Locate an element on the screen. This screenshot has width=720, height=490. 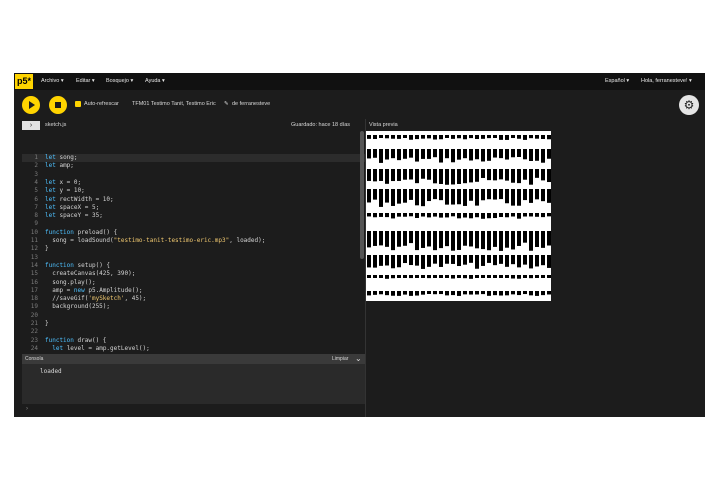
p5-logo: p5* is located at coordinates (24, 81).